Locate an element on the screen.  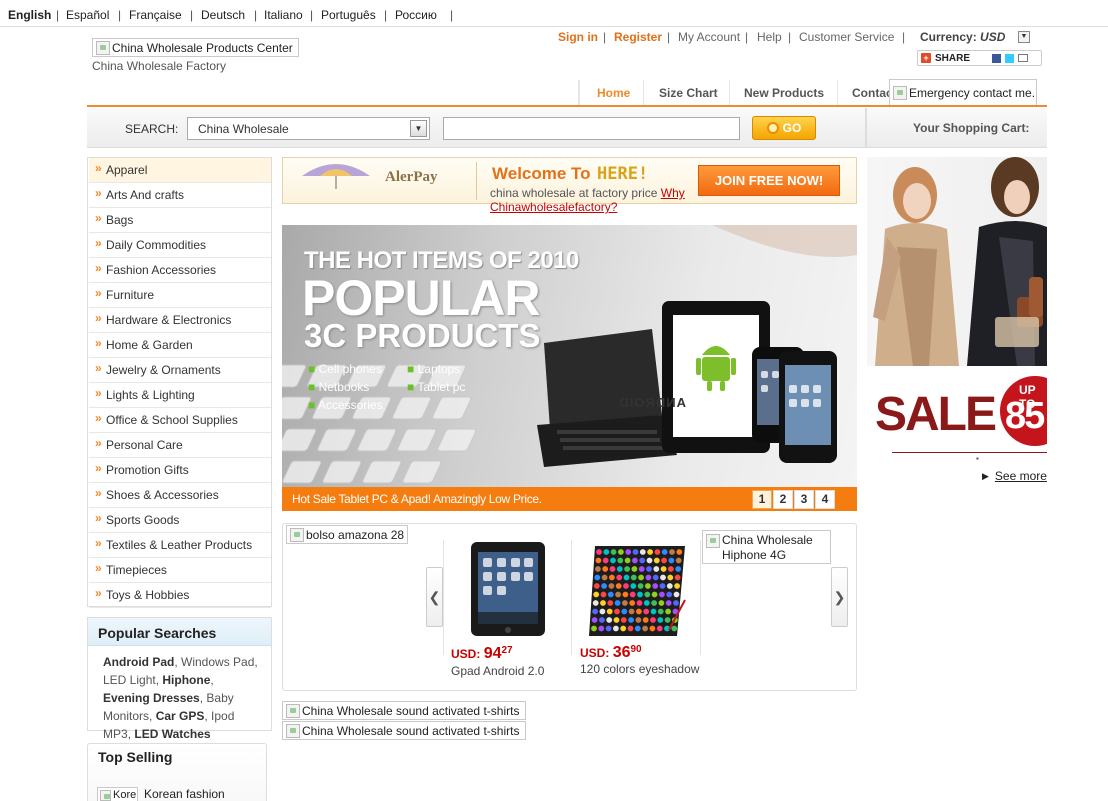
sidebar-item-home-garden: Home & Garden is located at coordinates (180, 345).